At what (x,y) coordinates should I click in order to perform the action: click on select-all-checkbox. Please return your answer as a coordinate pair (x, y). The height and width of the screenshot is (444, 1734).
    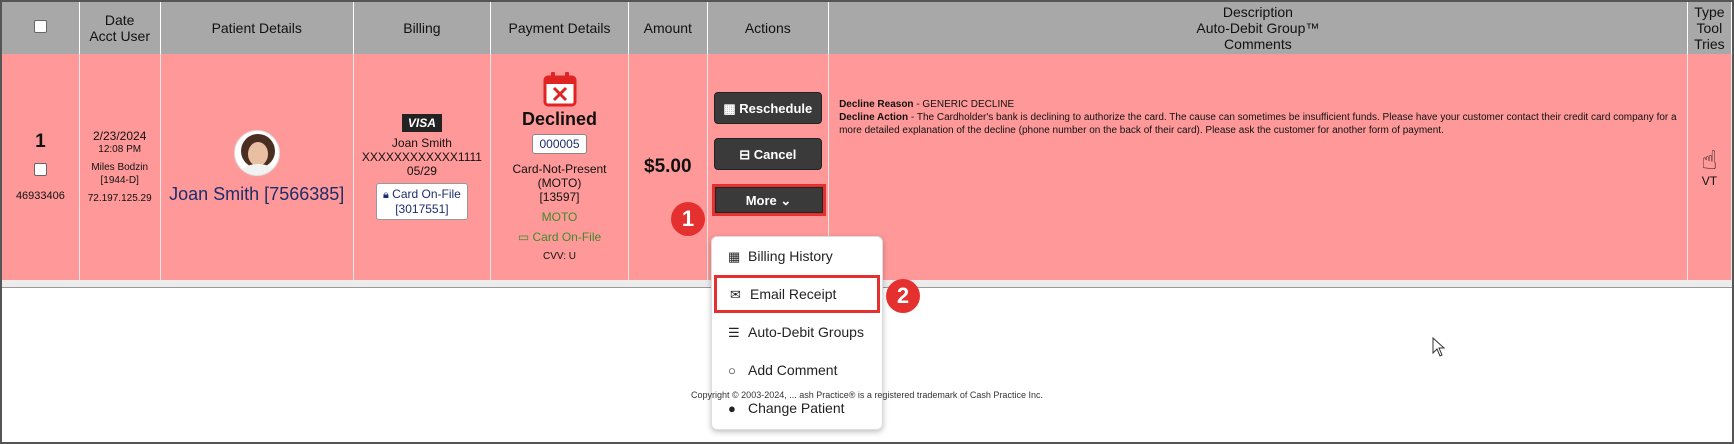
    Looking at the image, I should click on (40, 26).